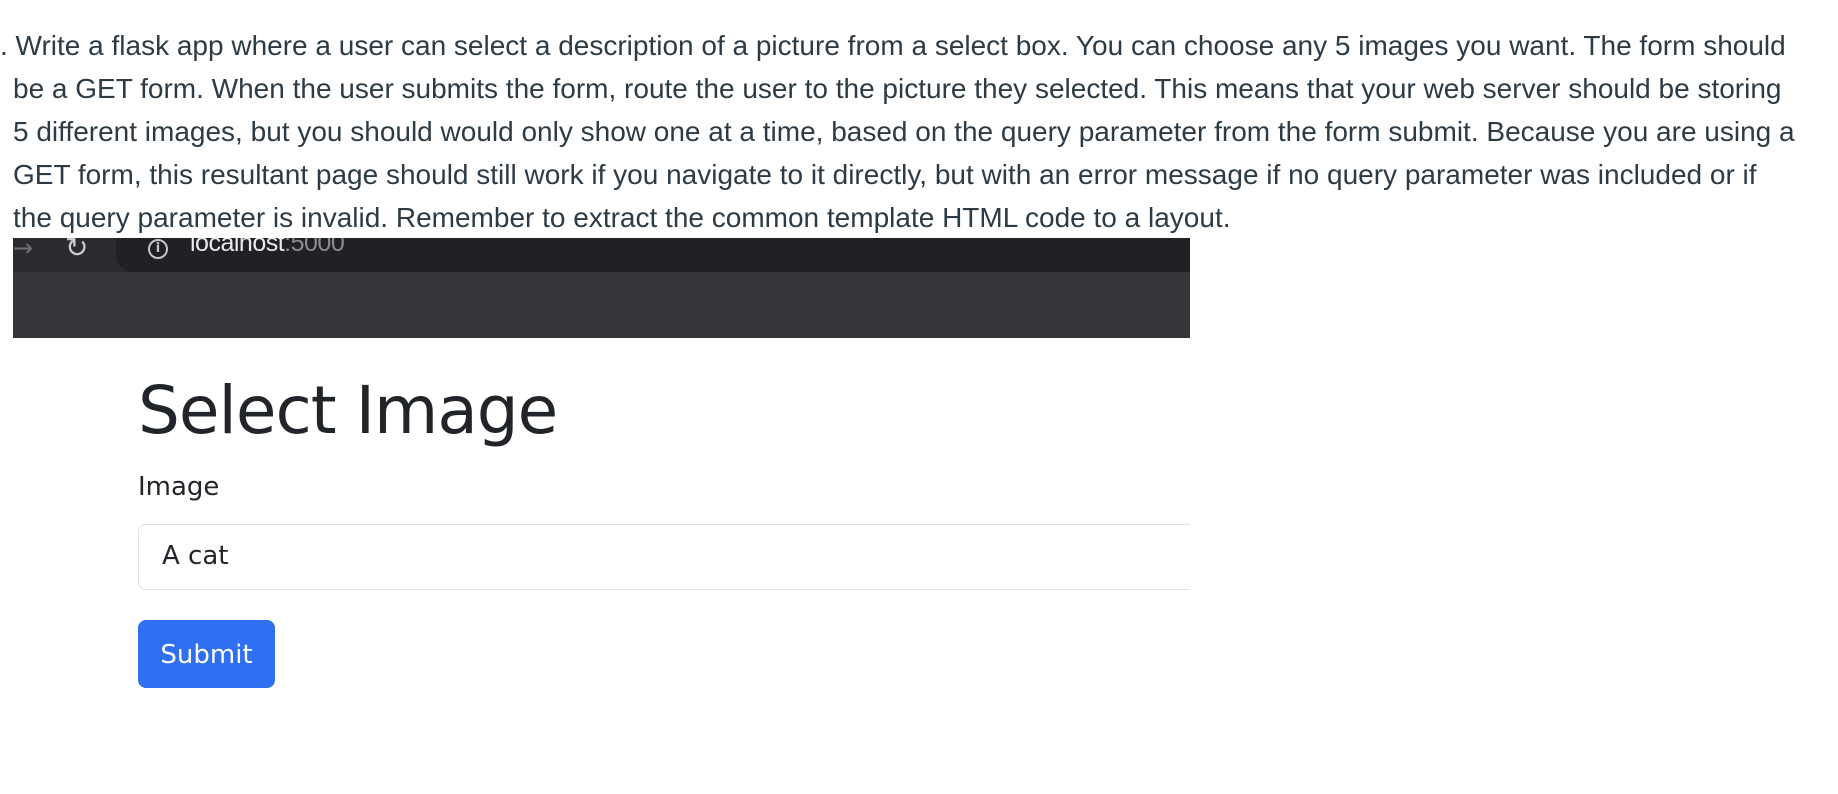 The width and height of the screenshot is (1838, 794). What do you see at coordinates (237, 247) in the screenshot?
I see `url-host: localhost` at bounding box center [237, 247].